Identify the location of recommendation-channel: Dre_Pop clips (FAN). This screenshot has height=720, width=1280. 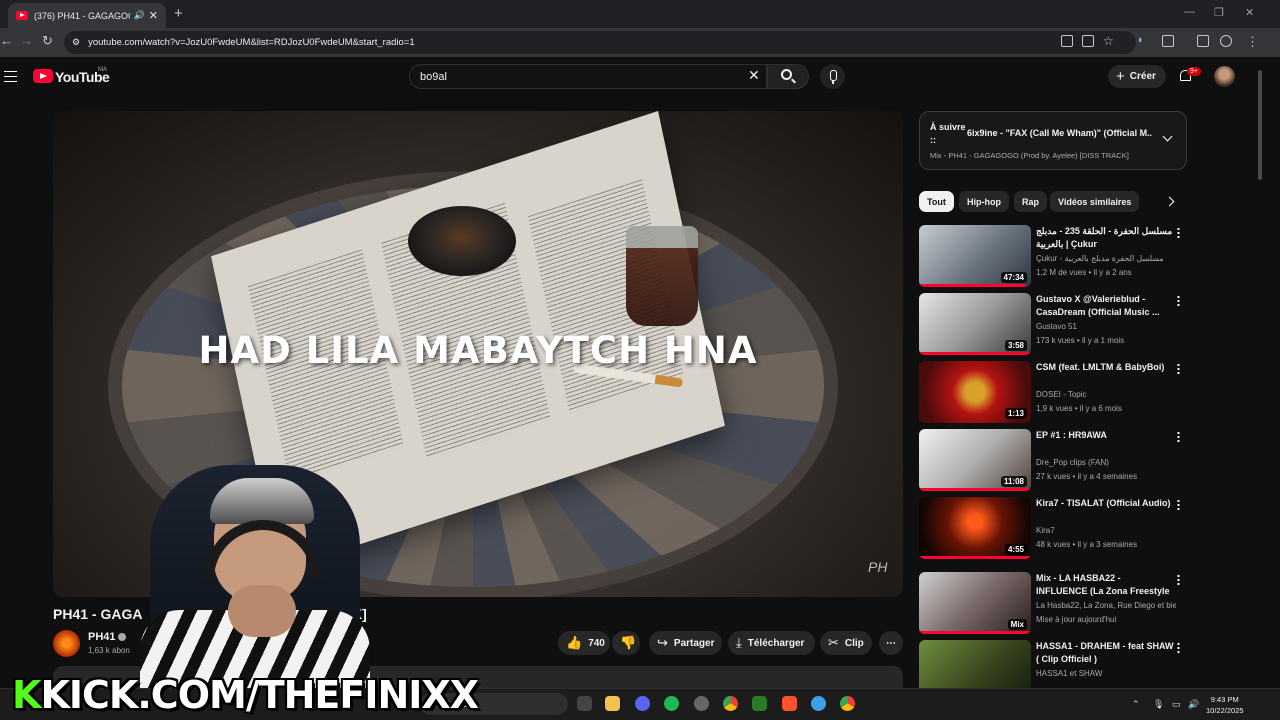
(1106, 462).